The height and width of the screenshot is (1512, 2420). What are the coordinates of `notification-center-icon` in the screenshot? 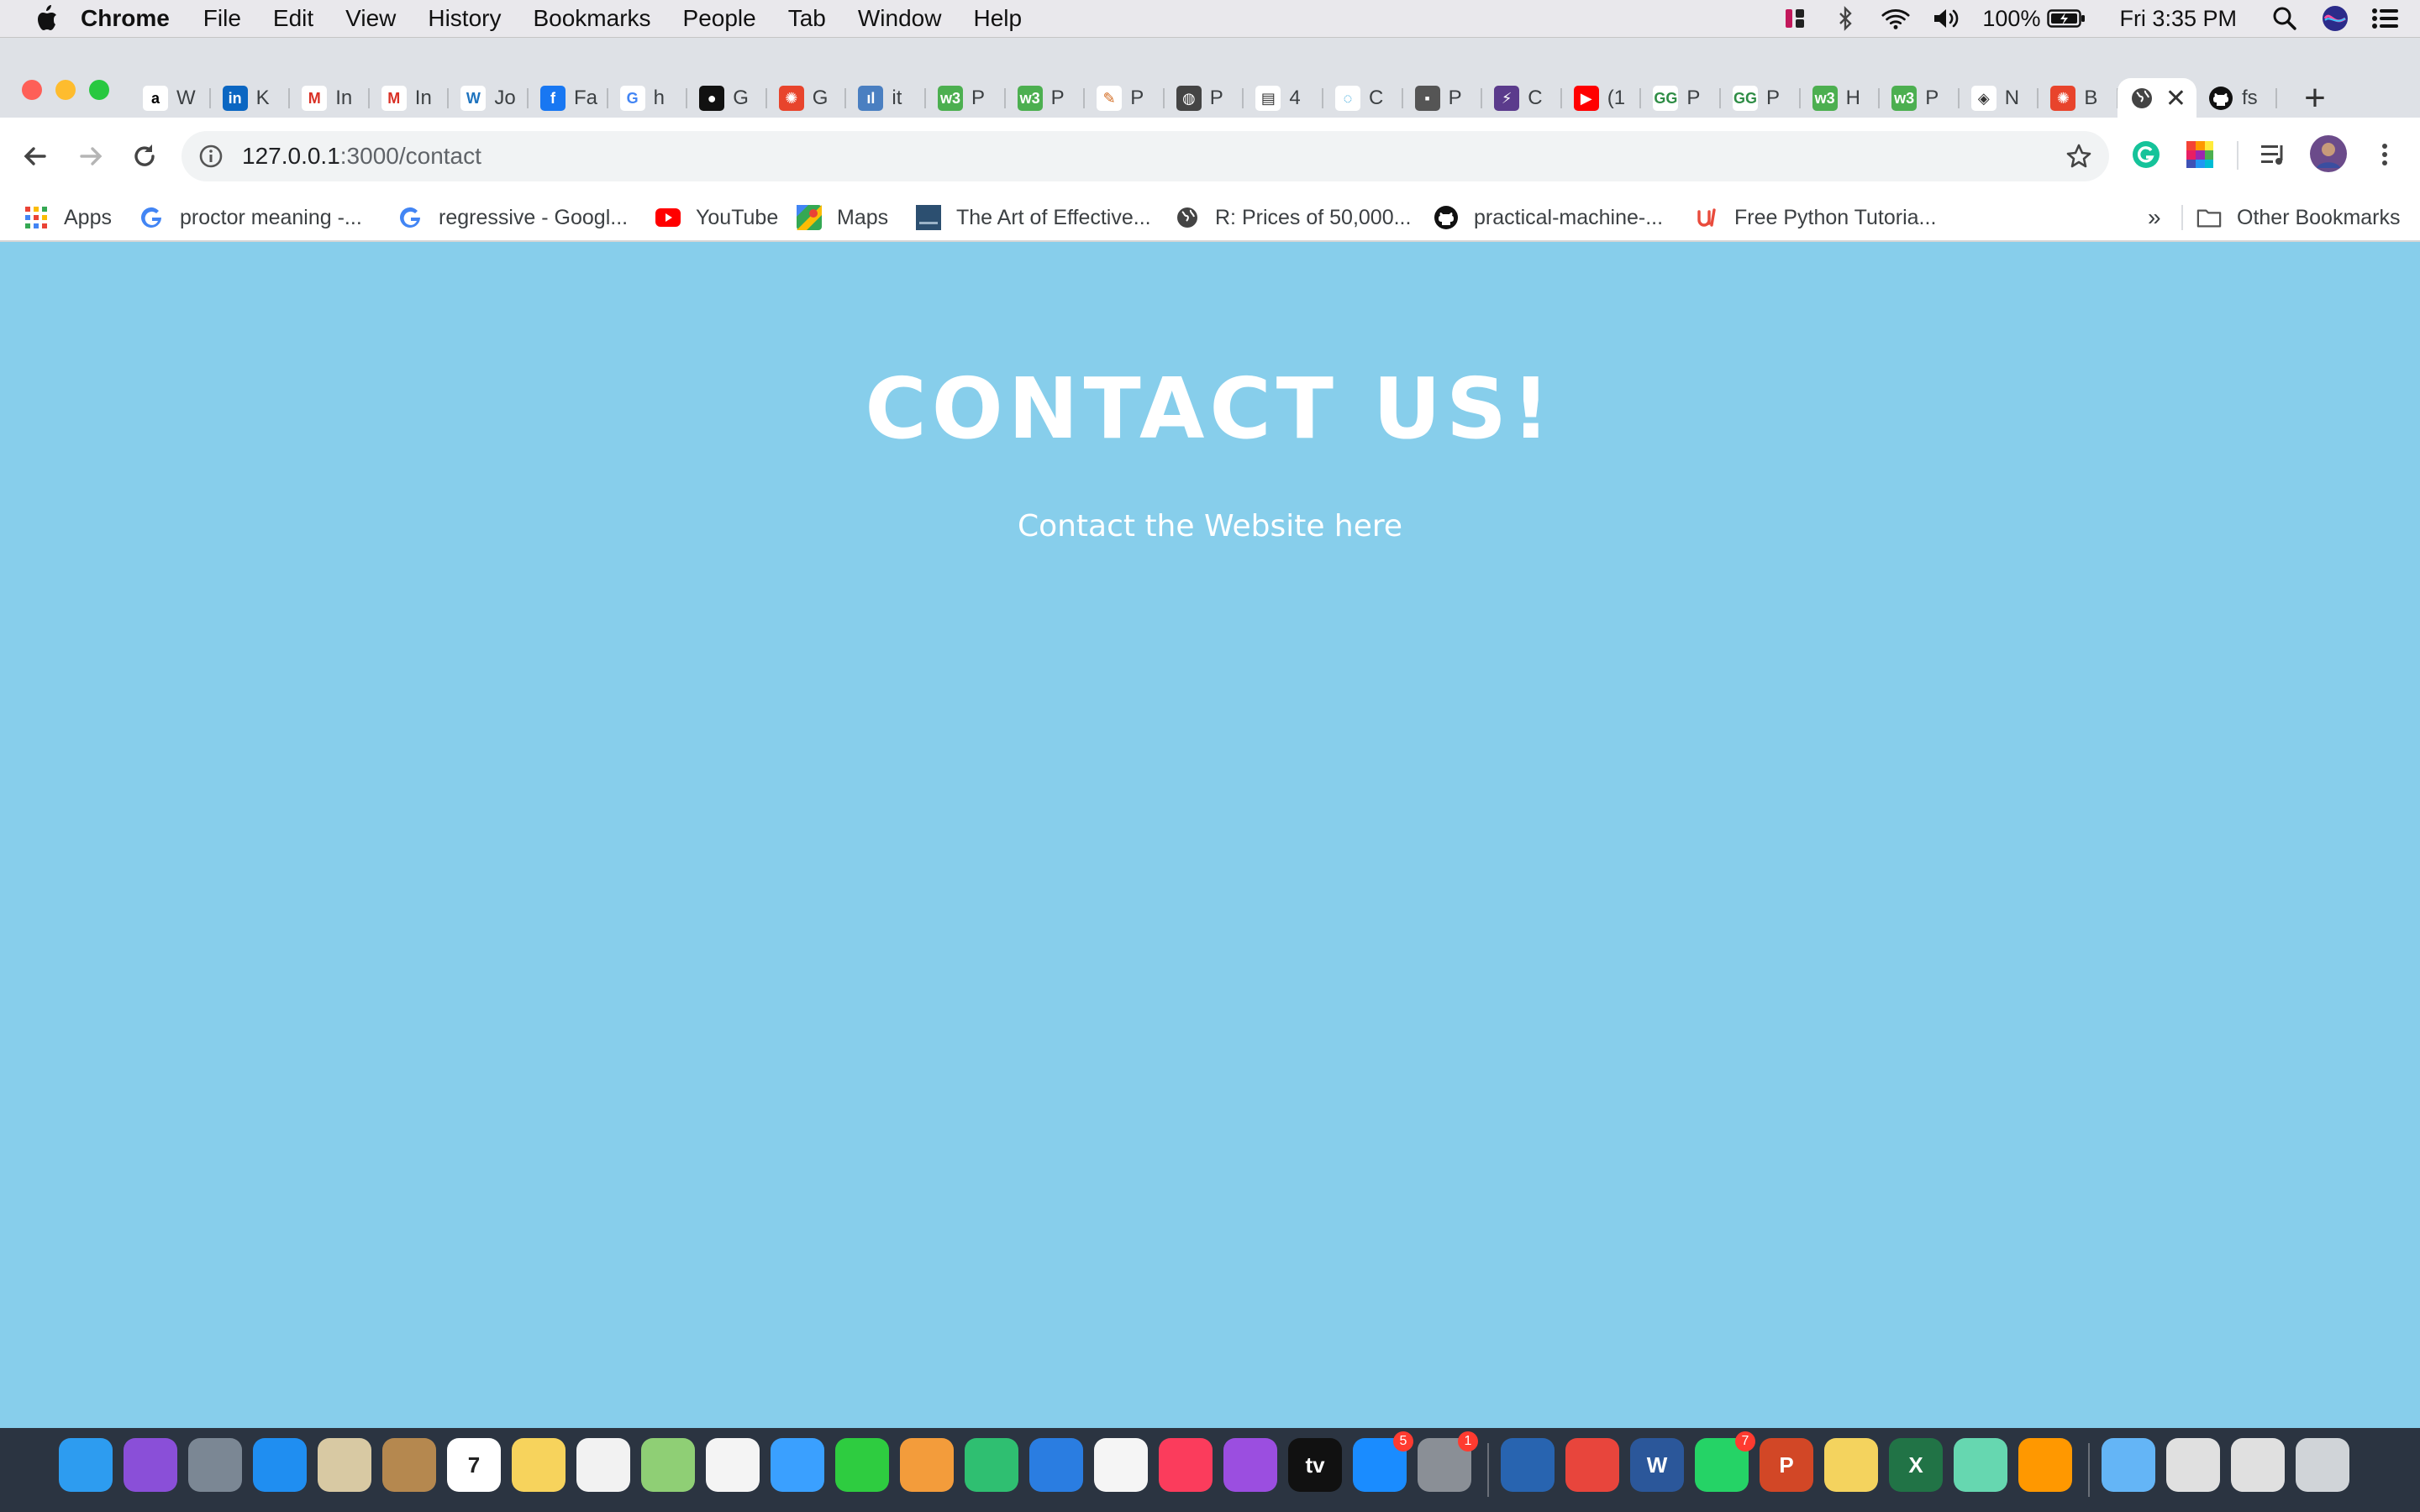 It's located at (2386, 18).